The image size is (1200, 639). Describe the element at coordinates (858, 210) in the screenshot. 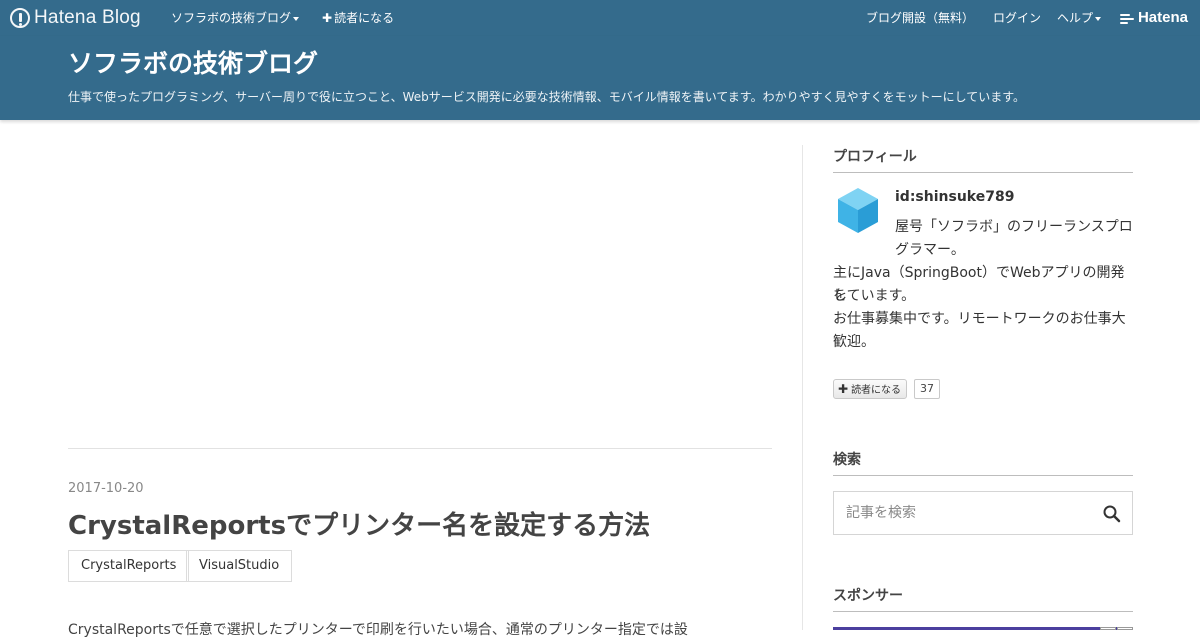

I see `cube-avatar-icon` at that location.